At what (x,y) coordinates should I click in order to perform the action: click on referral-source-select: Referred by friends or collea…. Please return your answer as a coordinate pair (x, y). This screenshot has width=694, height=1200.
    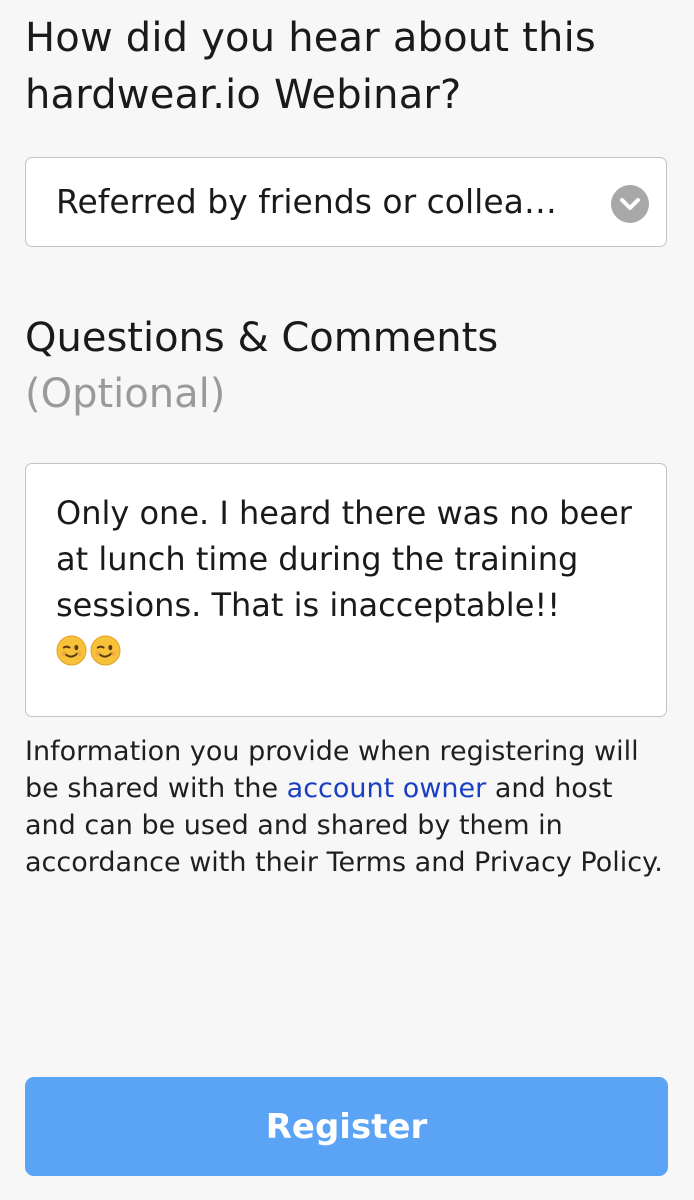
    Looking at the image, I should click on (346, 202).